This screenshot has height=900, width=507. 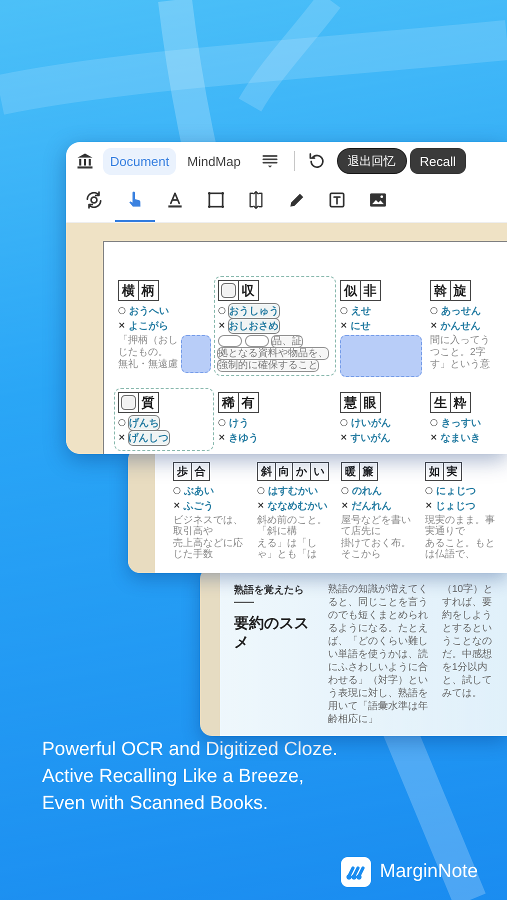 What do you see at coordinates (293, 491) in the screenshot?
I see `reading-text: はすむかい` at bounding box center [293, 491].